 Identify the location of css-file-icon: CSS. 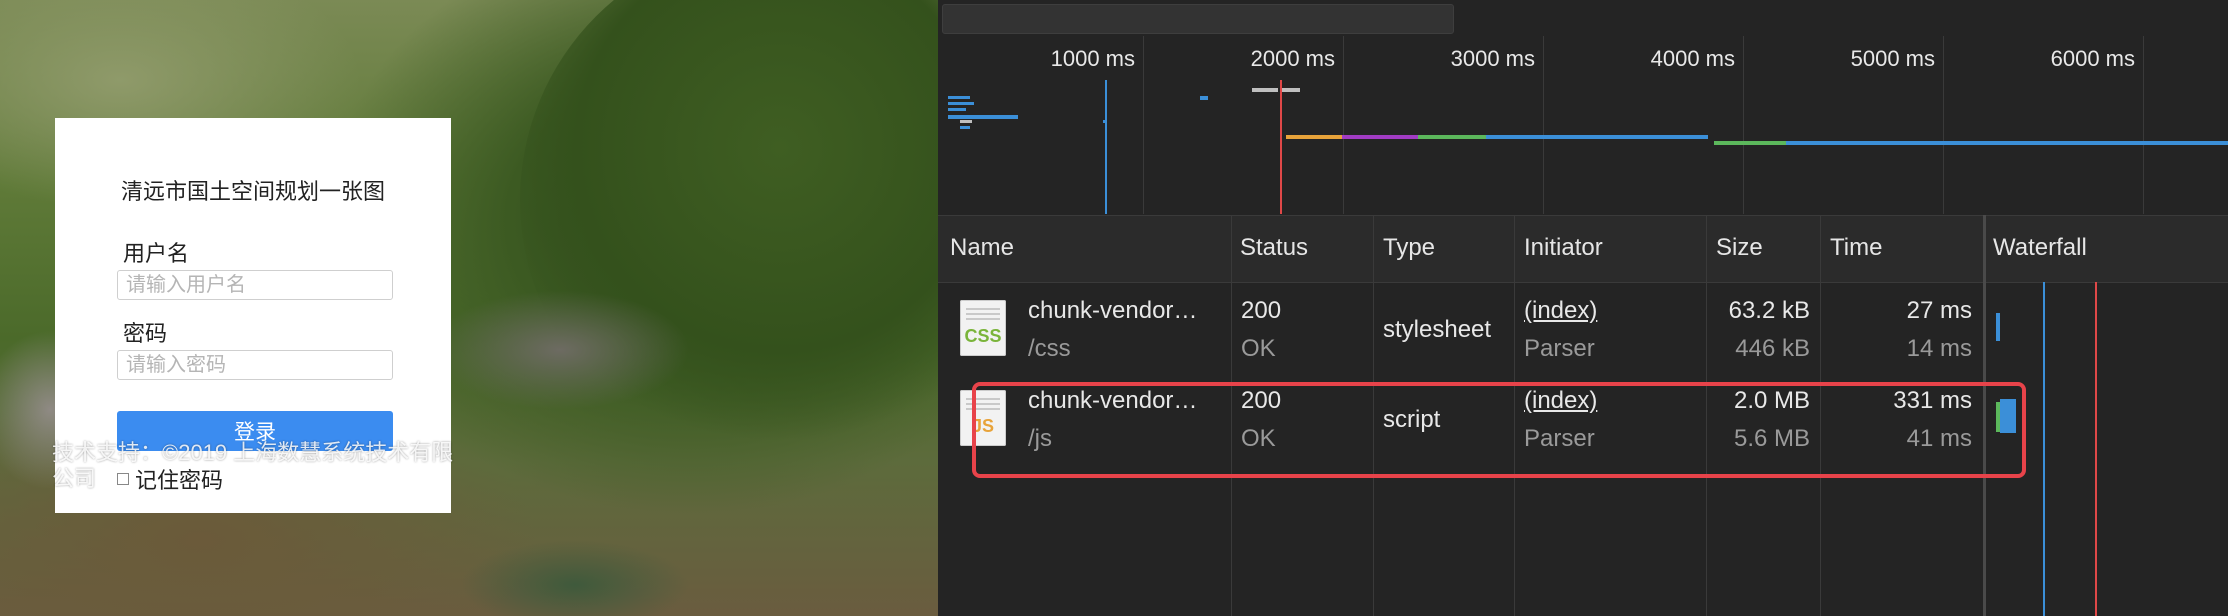
(983, 328).